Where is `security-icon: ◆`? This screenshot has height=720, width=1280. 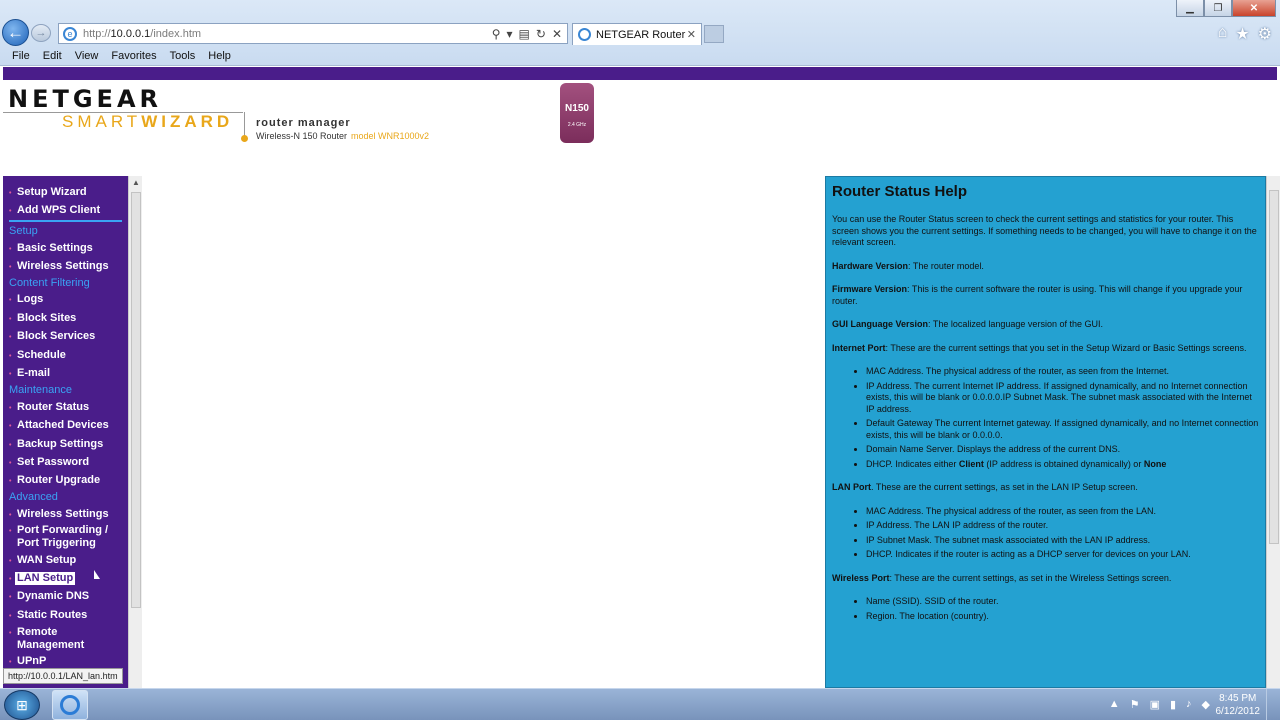 security-icon: ◆ is located at coordinates (1206, 704).